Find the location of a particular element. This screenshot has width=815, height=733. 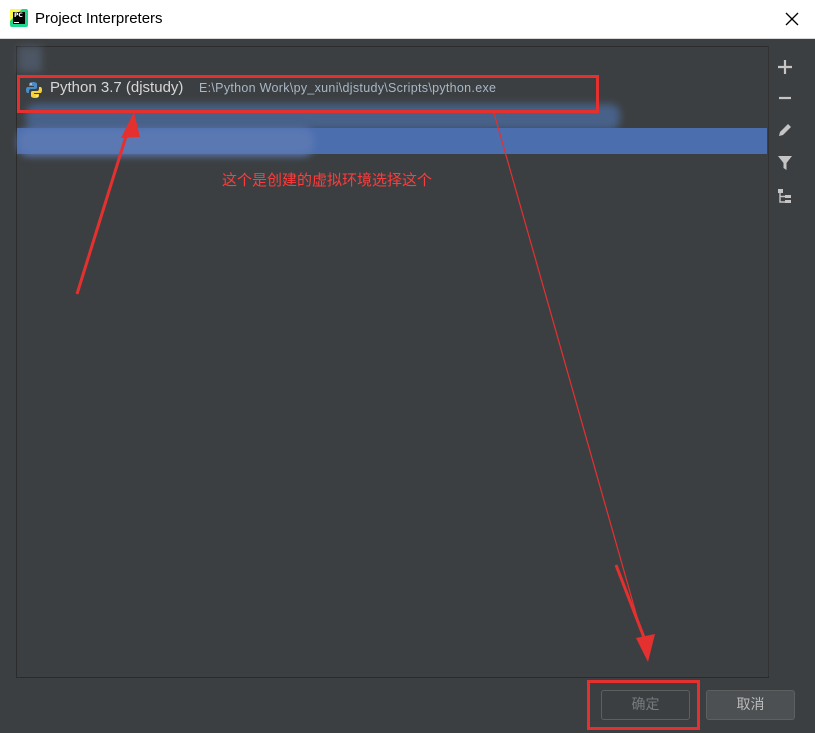

redacted-row is located at coordinates (166, 142).